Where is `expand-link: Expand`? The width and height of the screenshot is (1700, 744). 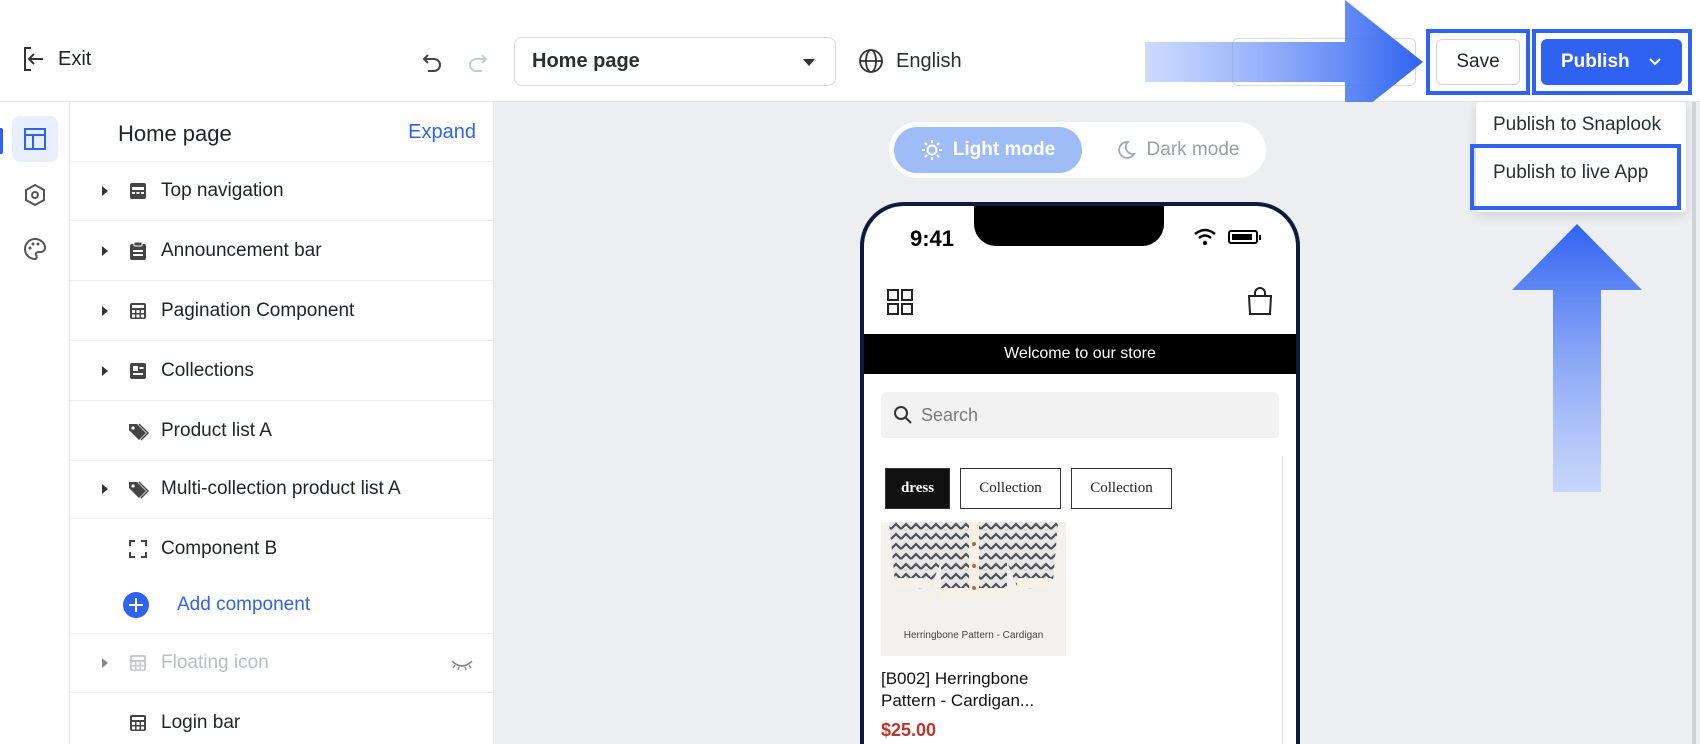
expand-link: Expand is located at coordinates (442, 132).